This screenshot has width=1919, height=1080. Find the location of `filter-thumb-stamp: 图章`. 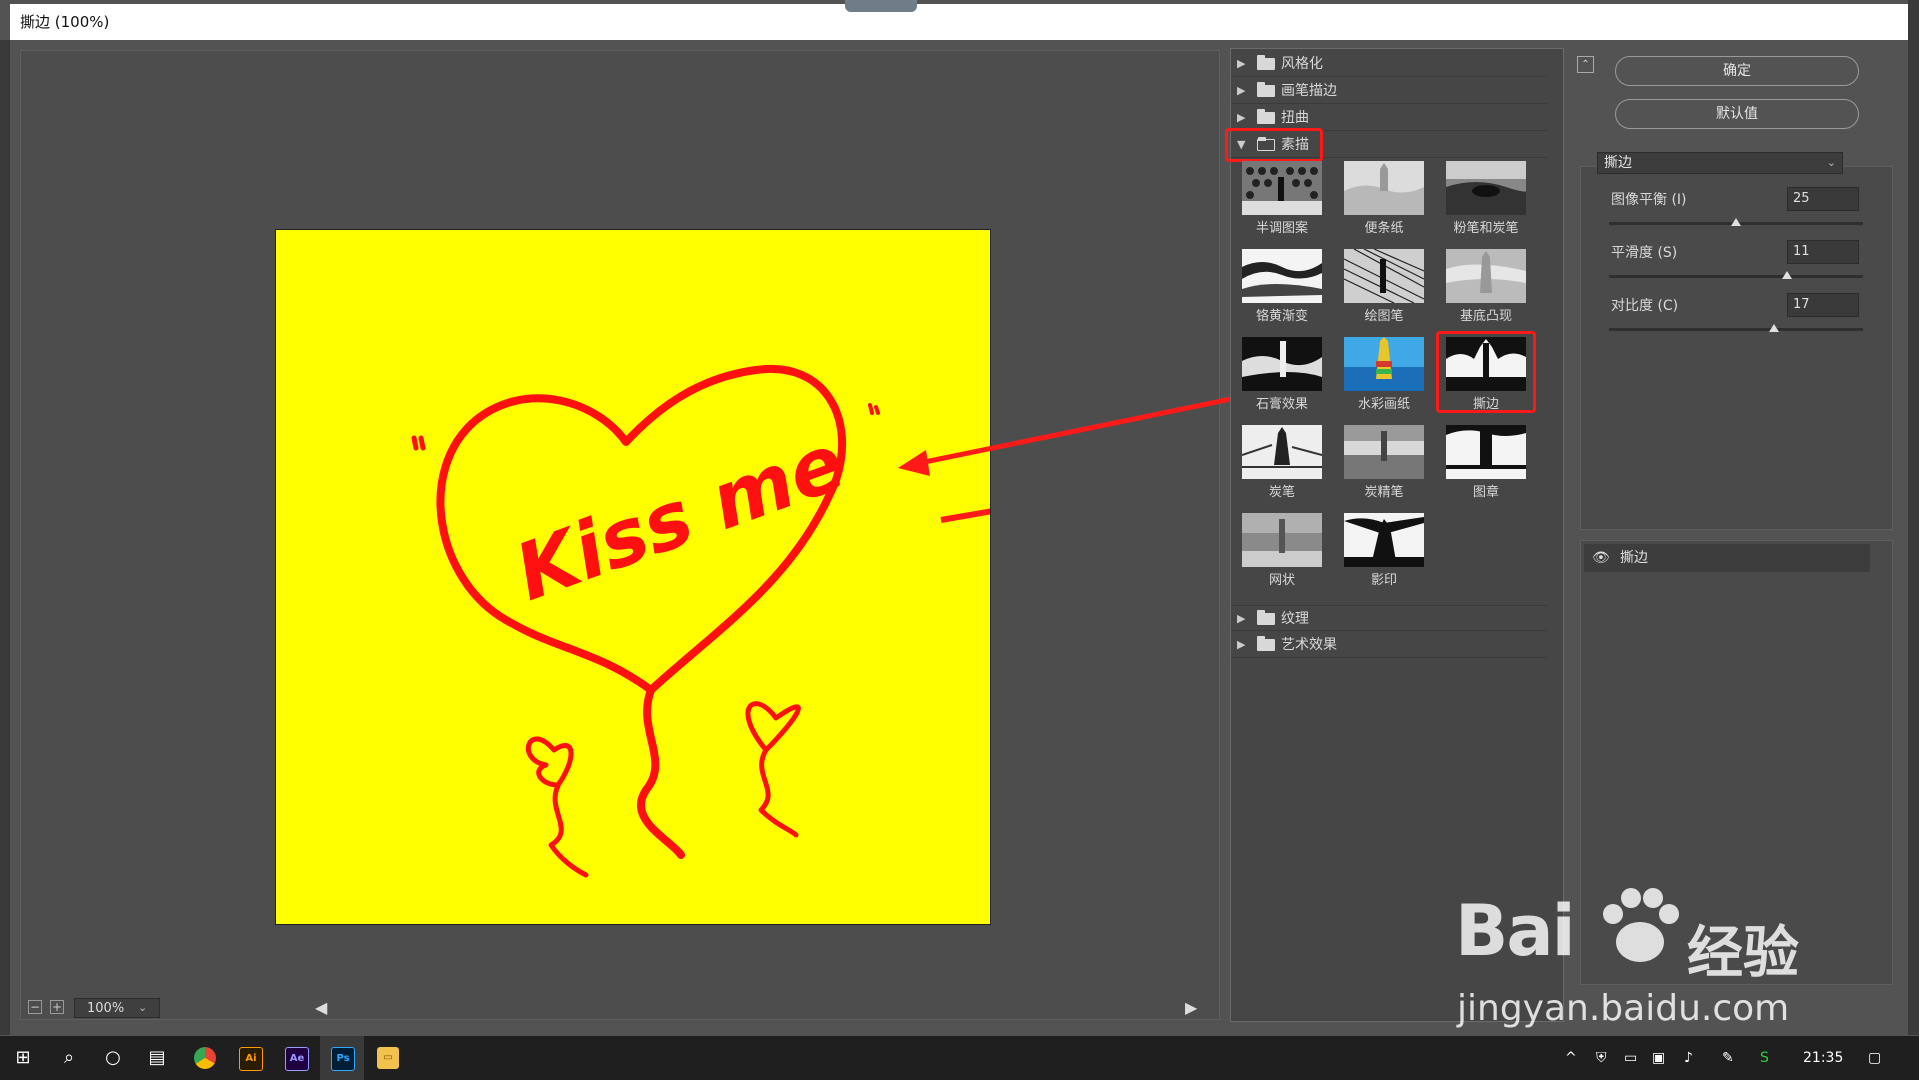

filter-thumb-stamp: 图章 is located at coordinates (1486, 469).